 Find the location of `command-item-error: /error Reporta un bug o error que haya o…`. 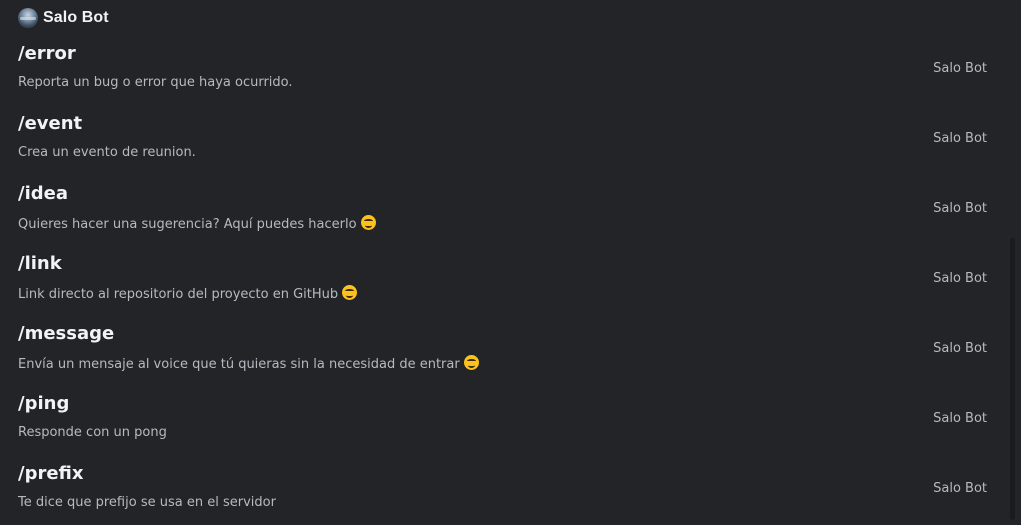

command-item-error: /error Reporta un bug o error que haya o… is located at coordinates (503, 70).